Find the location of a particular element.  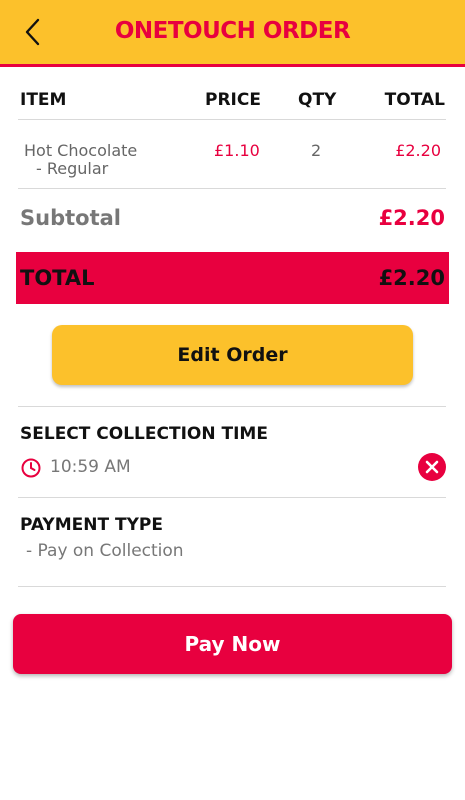

item-price: £1.10 is located at coordinates (237, 150).